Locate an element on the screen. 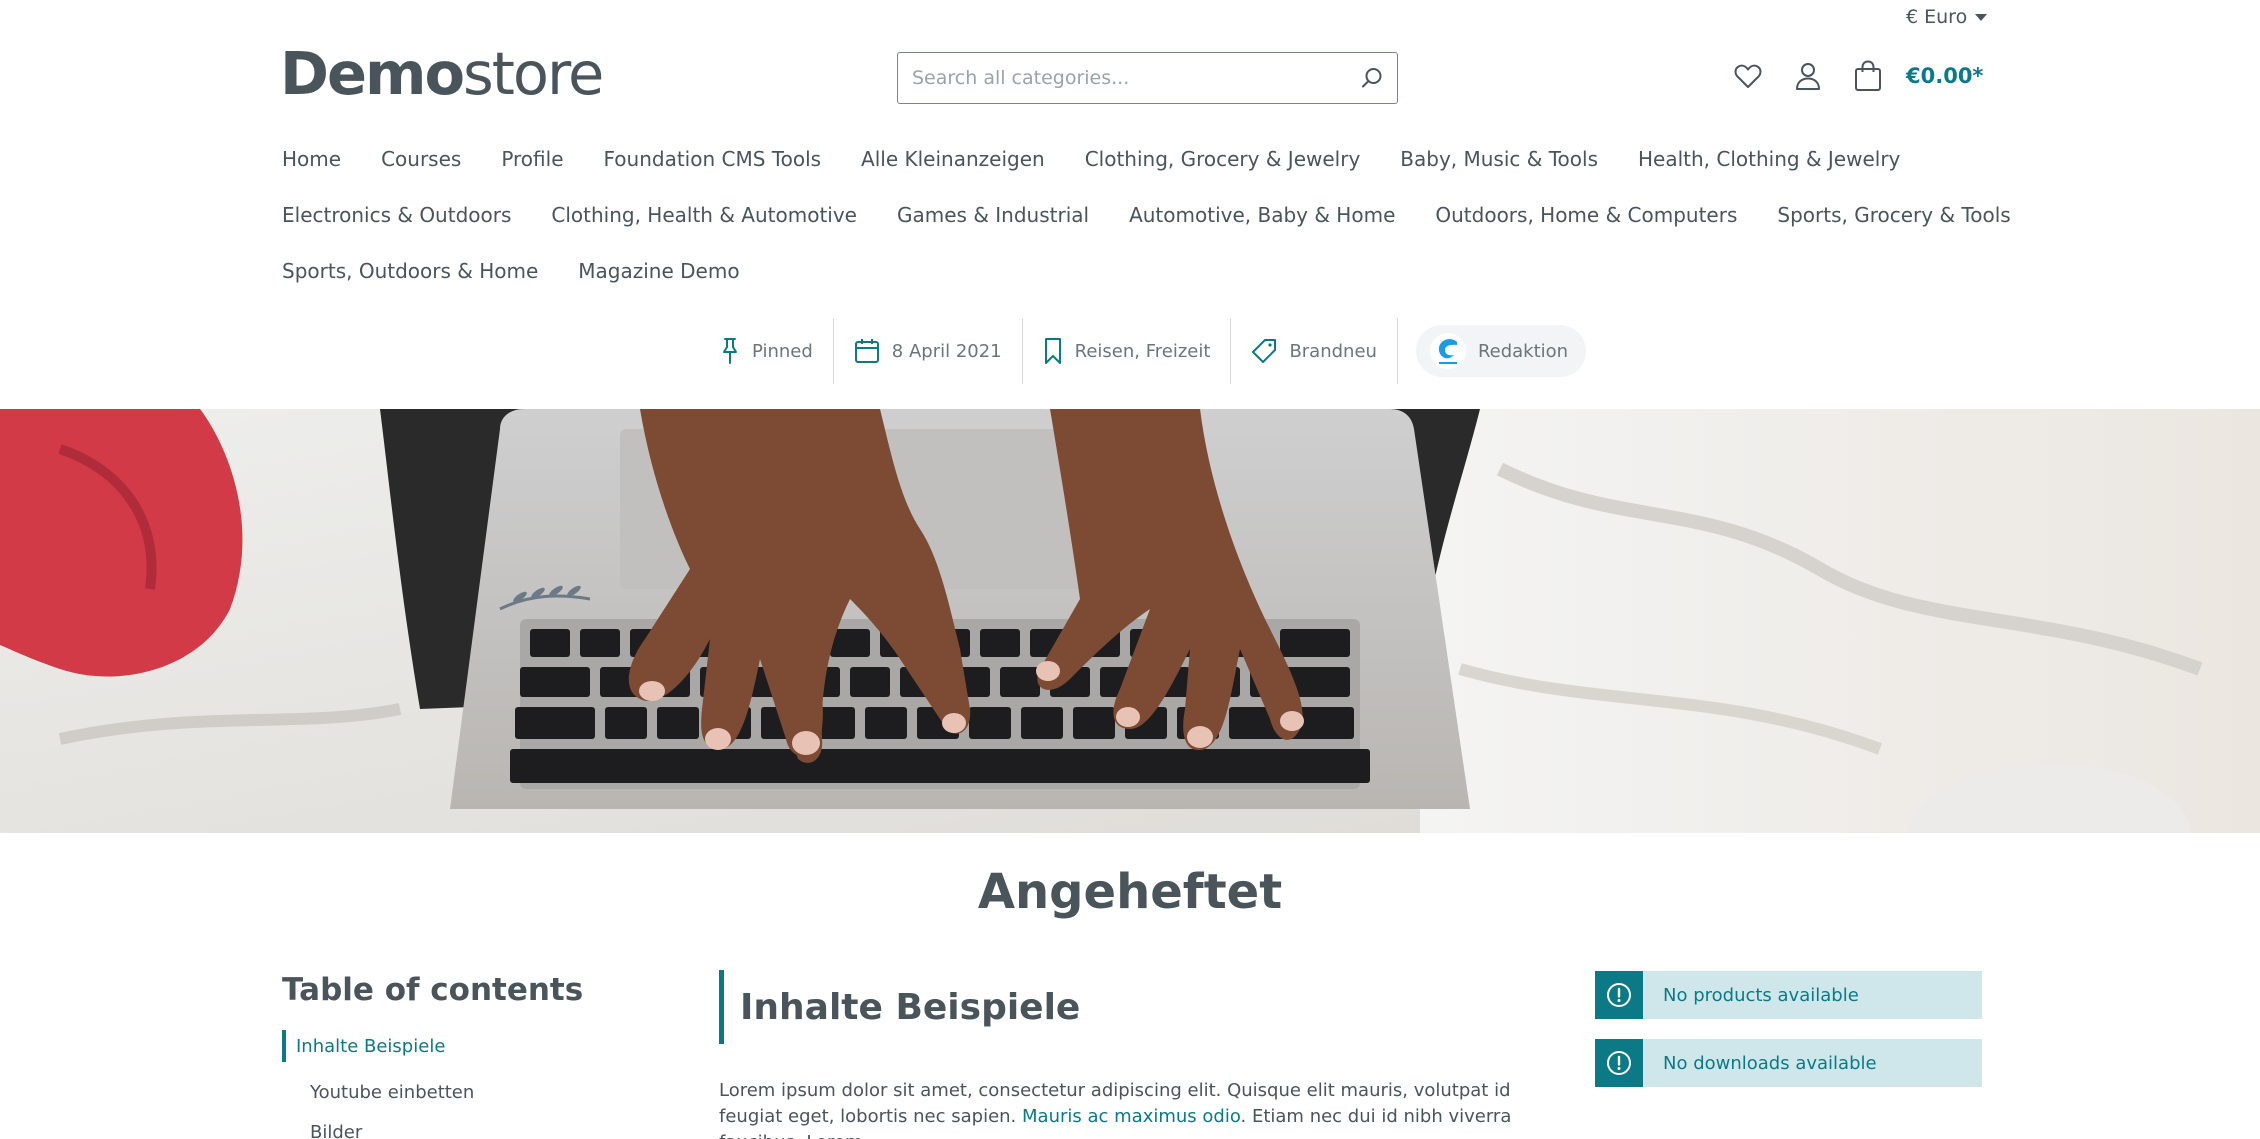 The image size is (2260, 1139). calendar-icon is located at coordinates (866, 351).